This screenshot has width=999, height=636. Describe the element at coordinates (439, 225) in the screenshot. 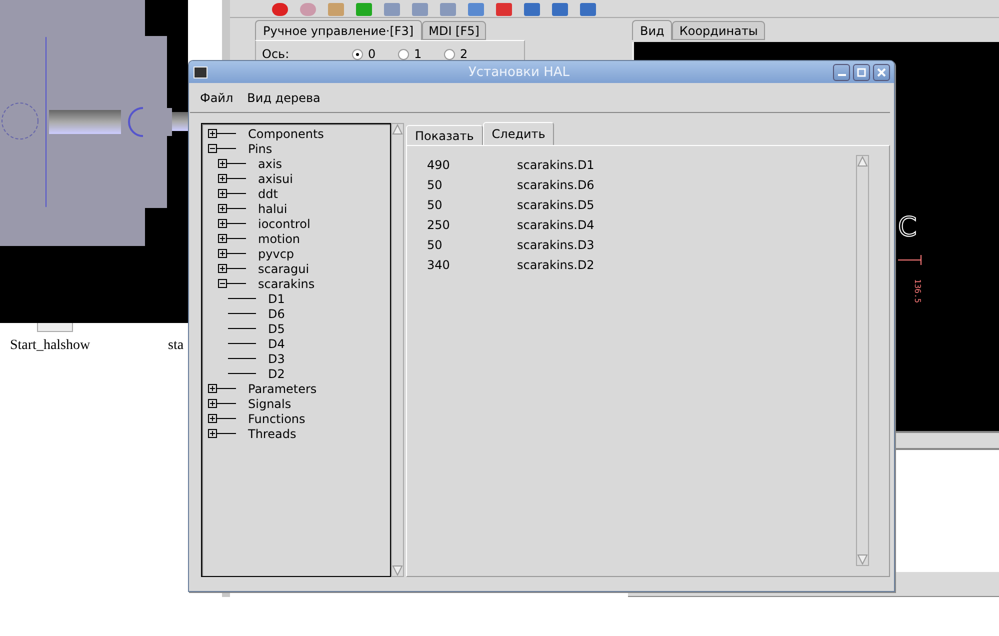

I see `watch-value: 250` at that location.